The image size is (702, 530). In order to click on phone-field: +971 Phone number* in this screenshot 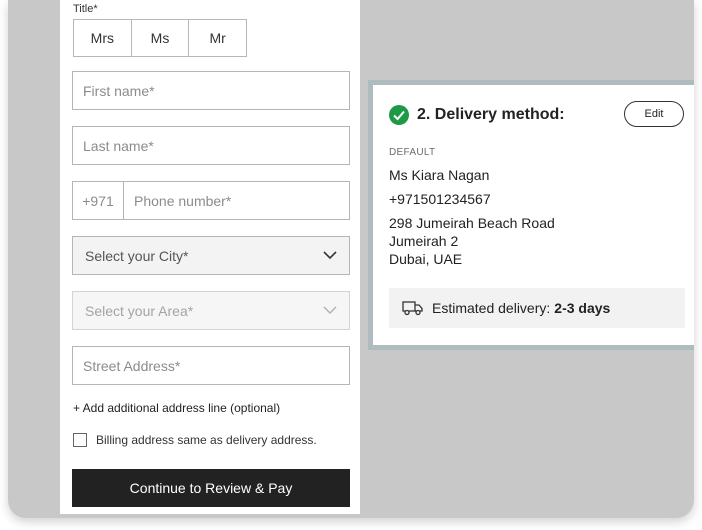, I will do `click(211, 200)`.